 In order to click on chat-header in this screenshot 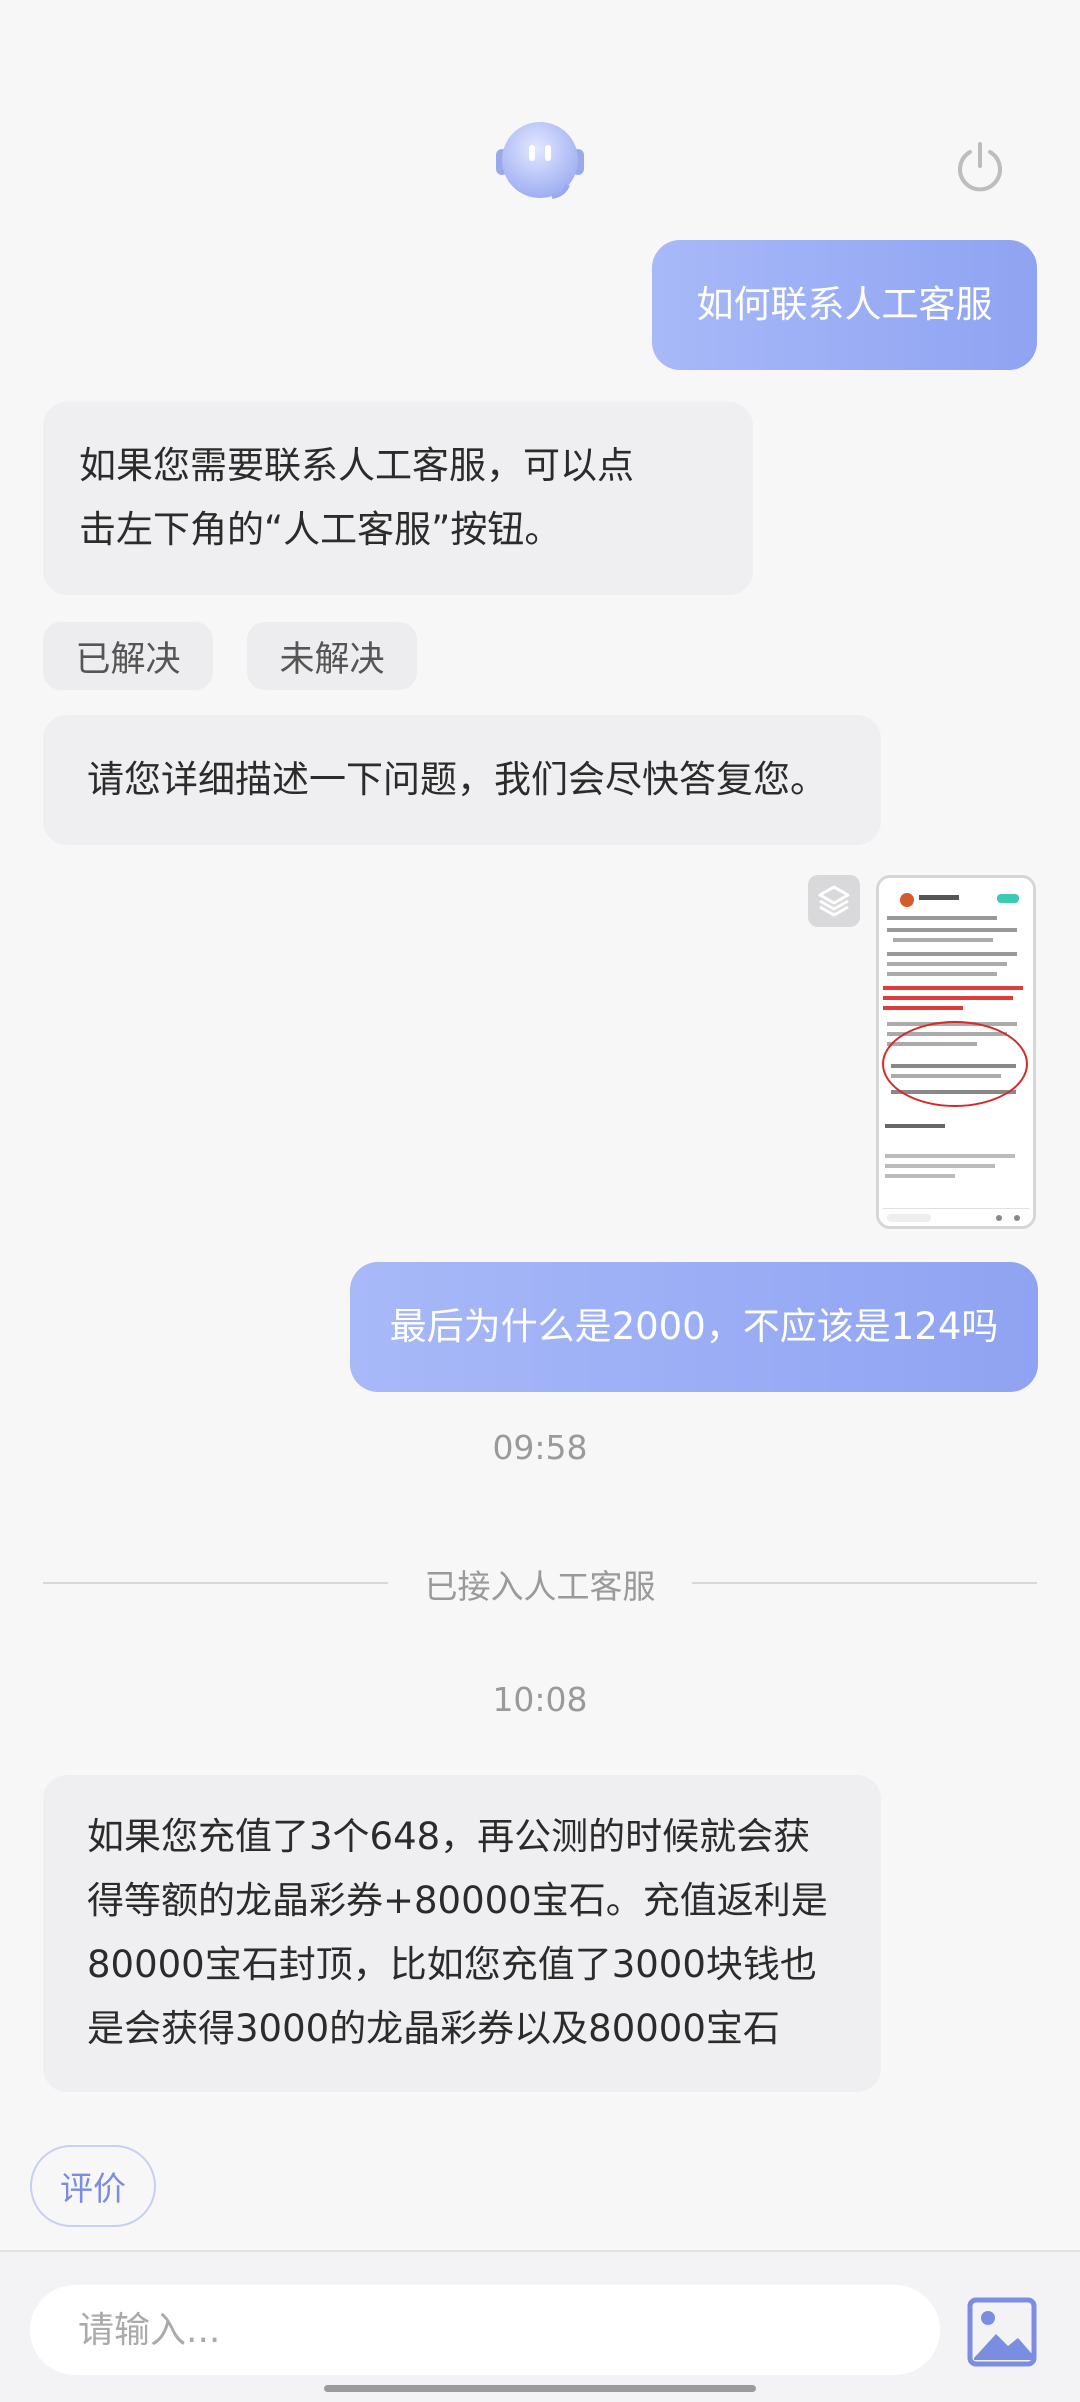, I will do `click(540, 117)`.